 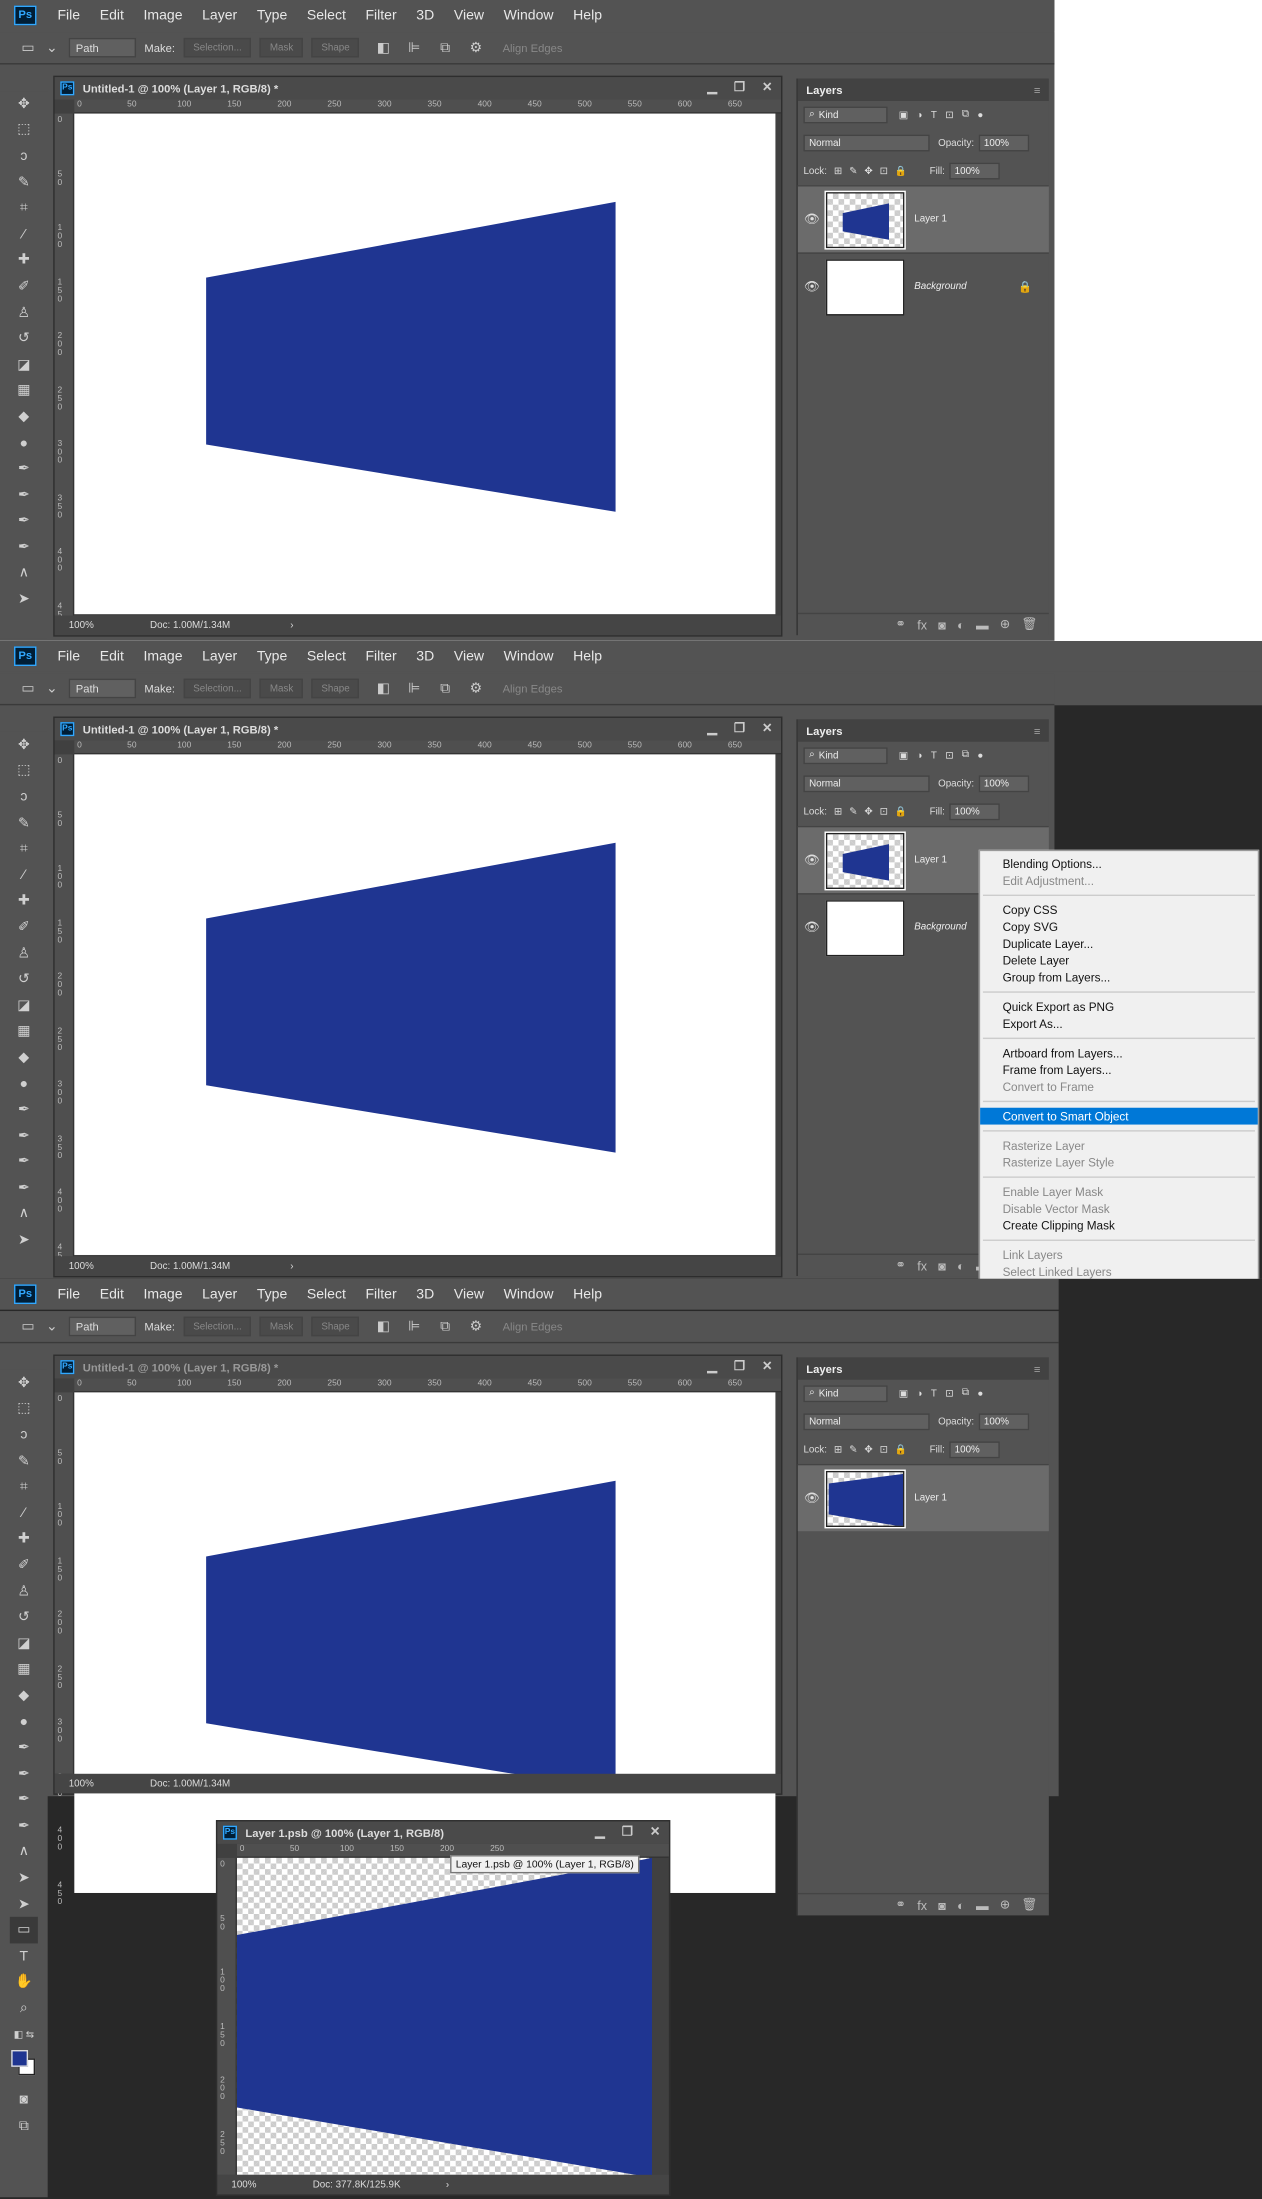 I want to click on artboard, so click(x=425, y=364).